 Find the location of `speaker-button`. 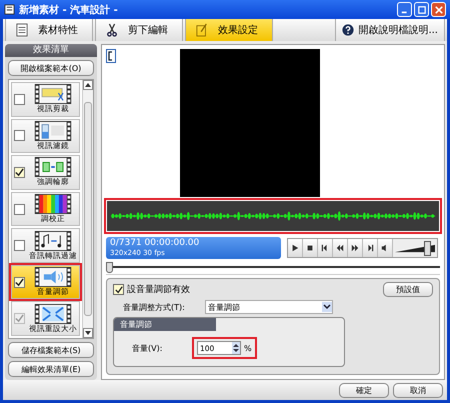

speaker-button is located at coordinates (385, 248).